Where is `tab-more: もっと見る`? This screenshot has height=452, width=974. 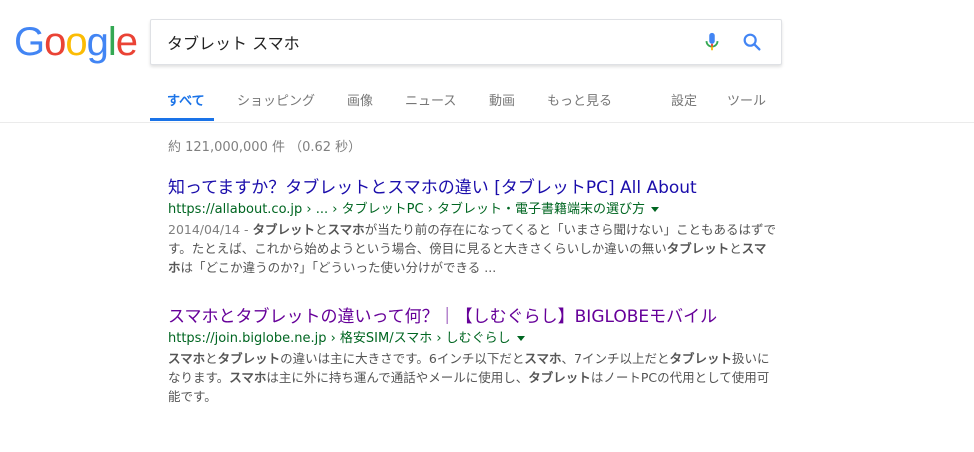
tab-more: もっと見る is located at coordinates (579, 99).